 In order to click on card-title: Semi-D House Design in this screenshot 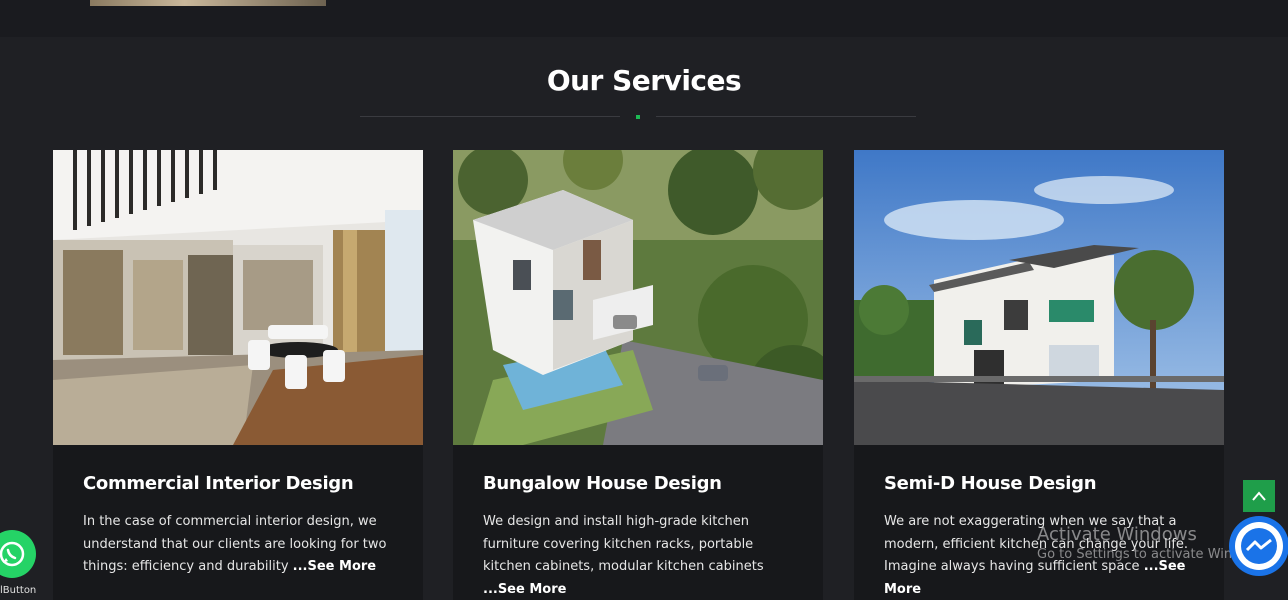, I will do `click(990, 483)`.